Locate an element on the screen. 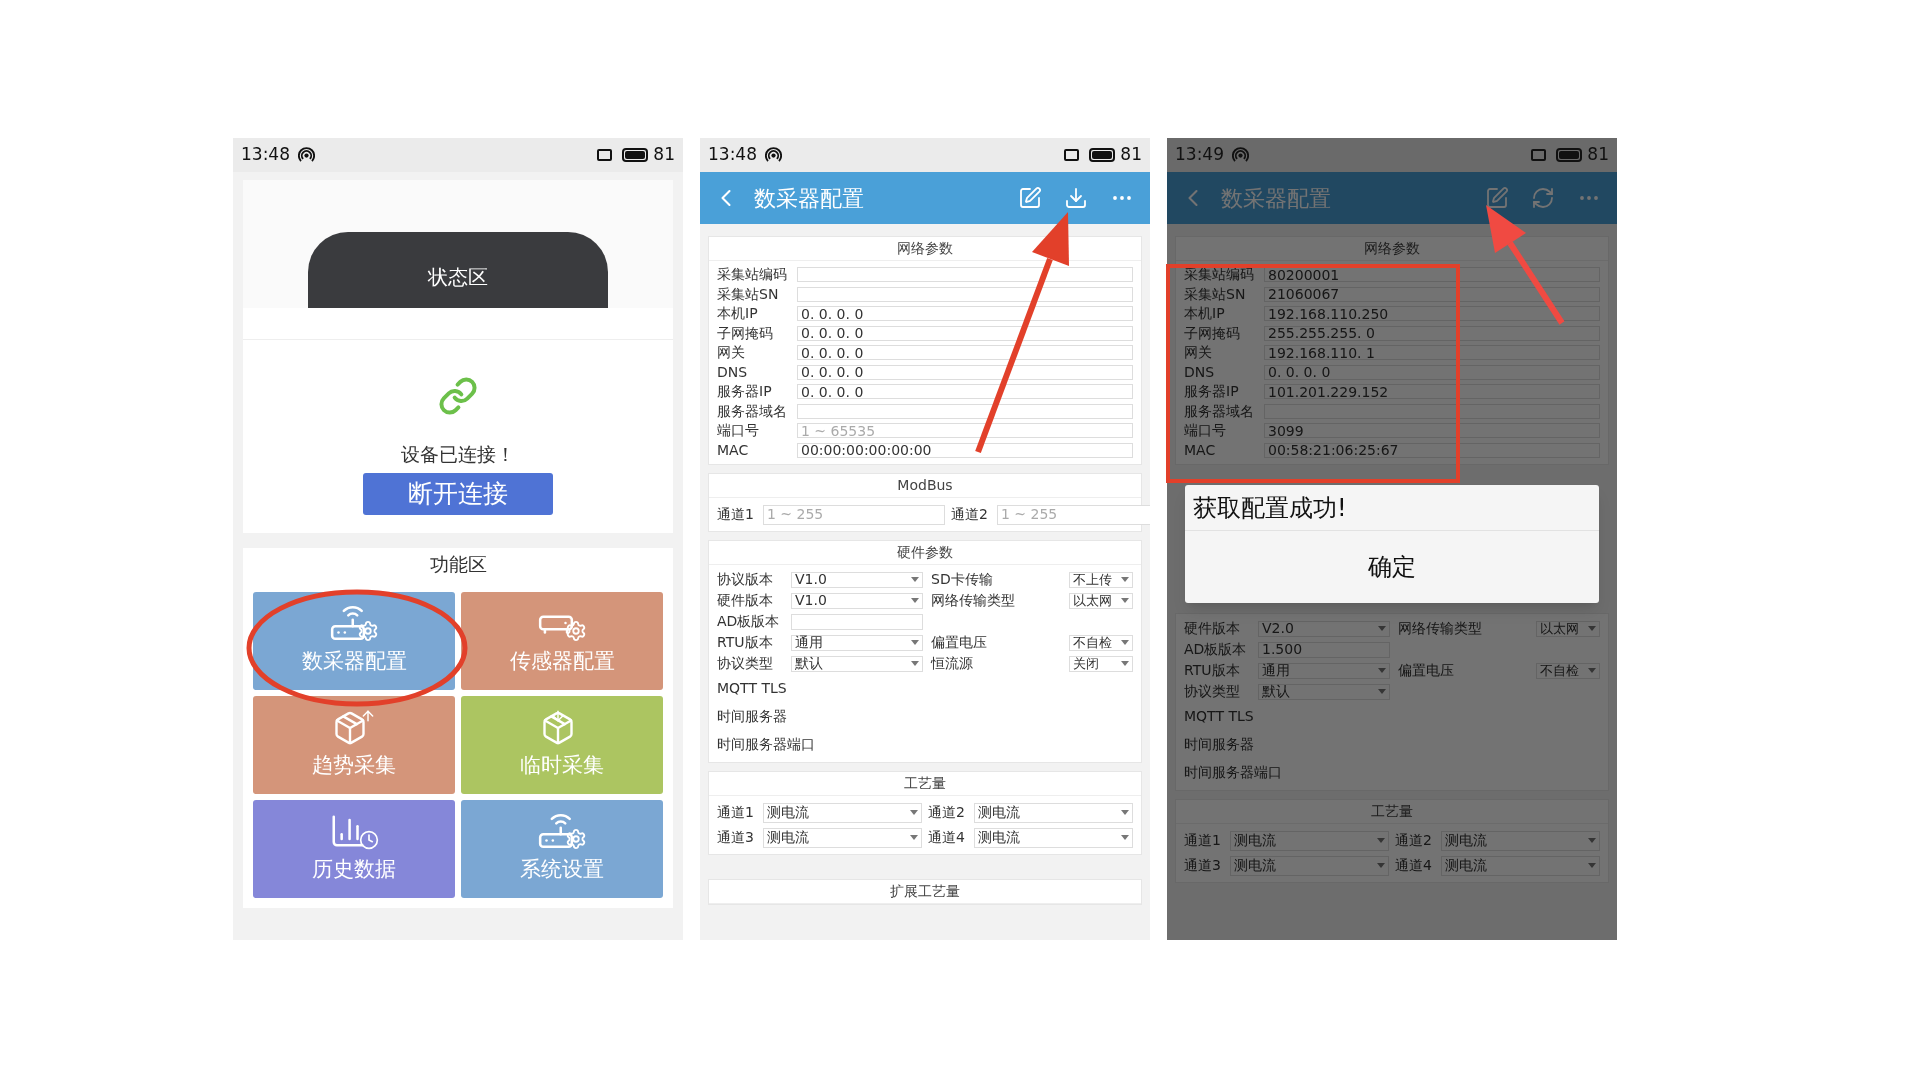  router-gear-icon is located at coordinates (354, 623).